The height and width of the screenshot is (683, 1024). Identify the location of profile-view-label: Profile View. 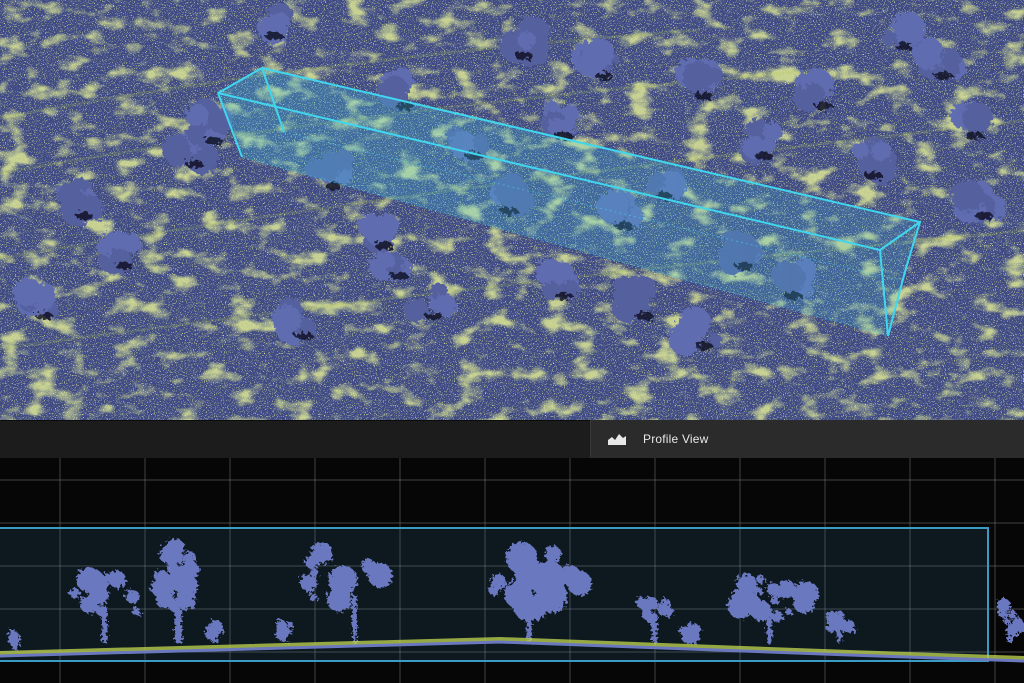
(676, 439).